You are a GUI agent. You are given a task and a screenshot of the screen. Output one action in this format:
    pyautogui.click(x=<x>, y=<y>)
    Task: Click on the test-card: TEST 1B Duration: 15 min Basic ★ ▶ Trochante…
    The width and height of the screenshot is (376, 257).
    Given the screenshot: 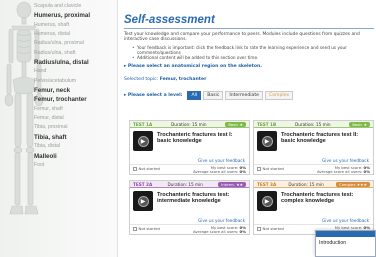 What is the action you would take?
    pyautogui.click(x=313, y=147)
    